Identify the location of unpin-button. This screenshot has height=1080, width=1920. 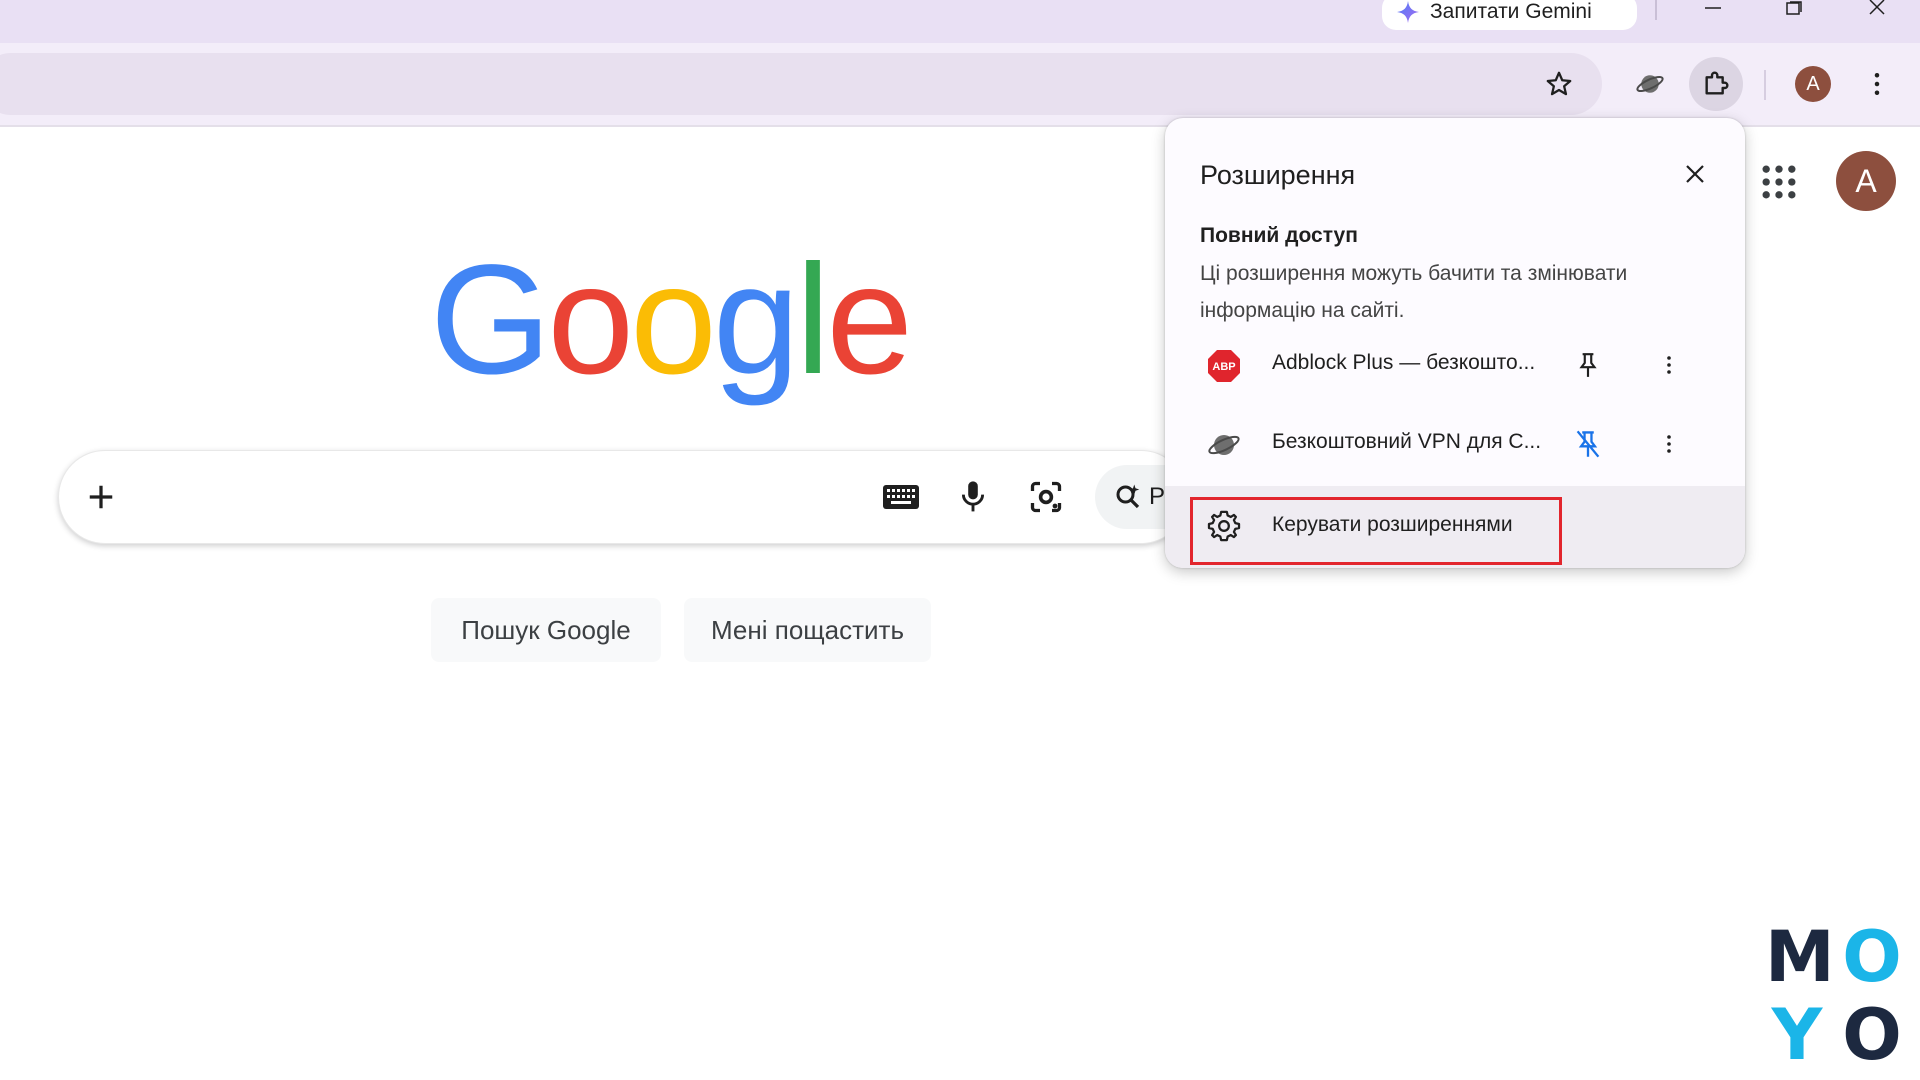
(1588, 444).